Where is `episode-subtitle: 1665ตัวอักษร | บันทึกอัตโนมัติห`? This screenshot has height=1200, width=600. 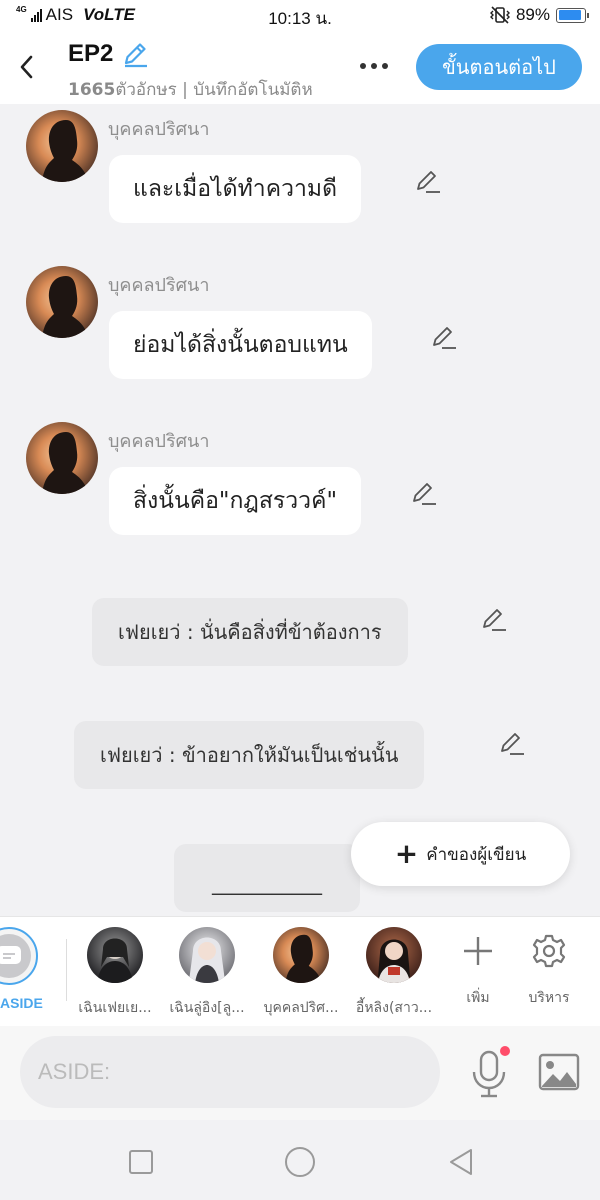
episode-subtitle: 1665ตัวอักษร | บันทึกอัตโนมัติห is located at coordinates (190, 89).